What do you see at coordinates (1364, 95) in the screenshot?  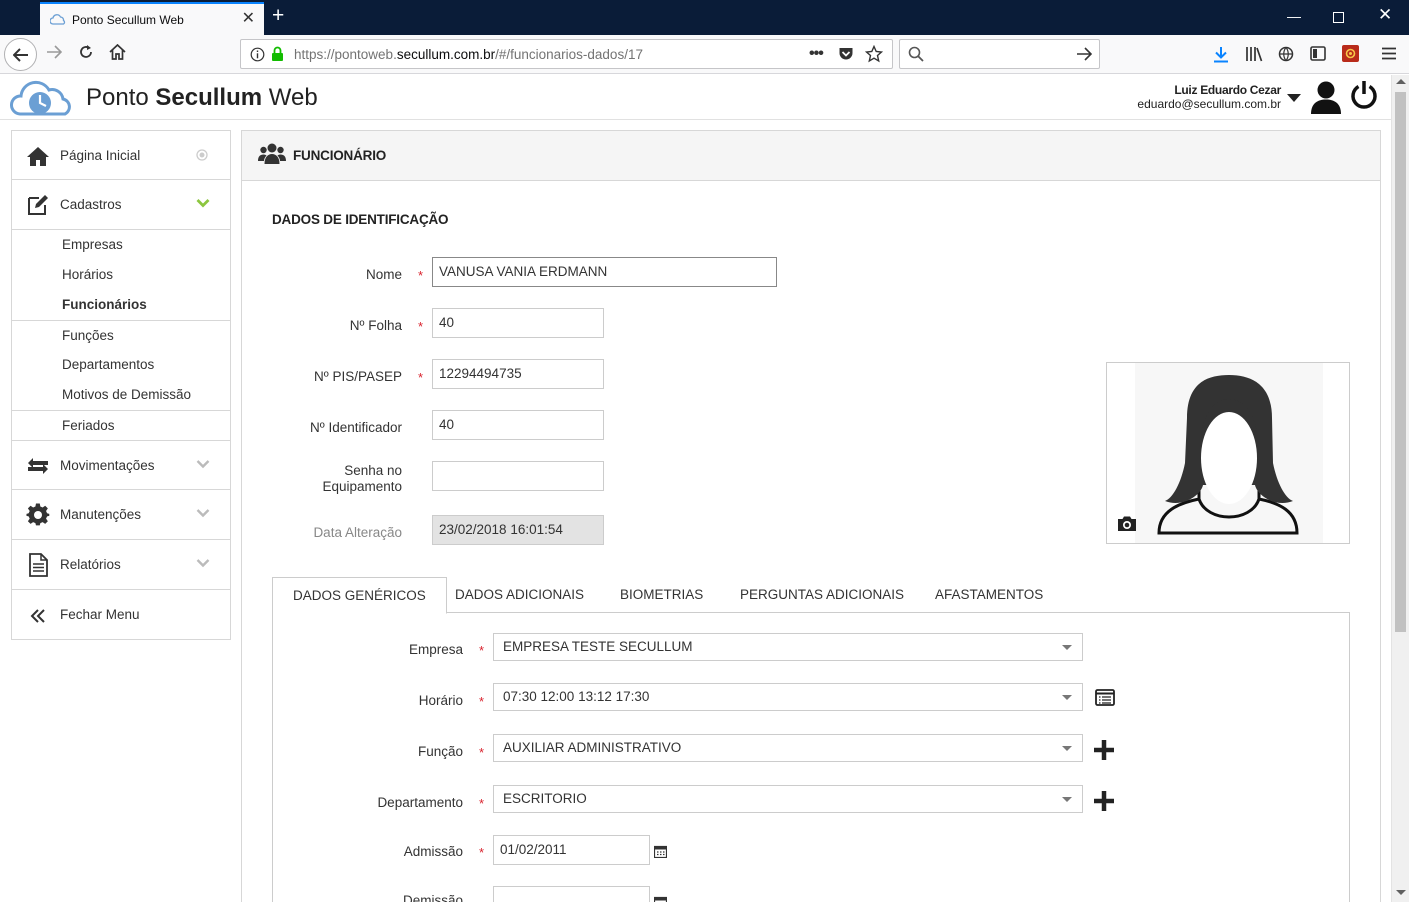 I see `power-logout-icon` at bounding box center [1364, 95].